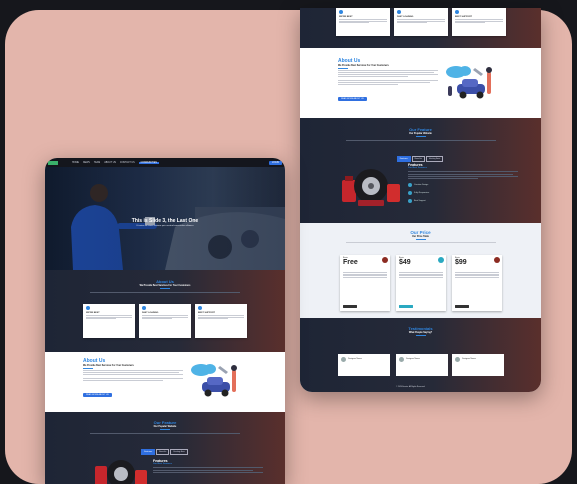  What do you see at coordinates (165, 221) in the screenshot?
I see `hero-title: This is Slide 3, the Last One` at bounding box center [165, 221].